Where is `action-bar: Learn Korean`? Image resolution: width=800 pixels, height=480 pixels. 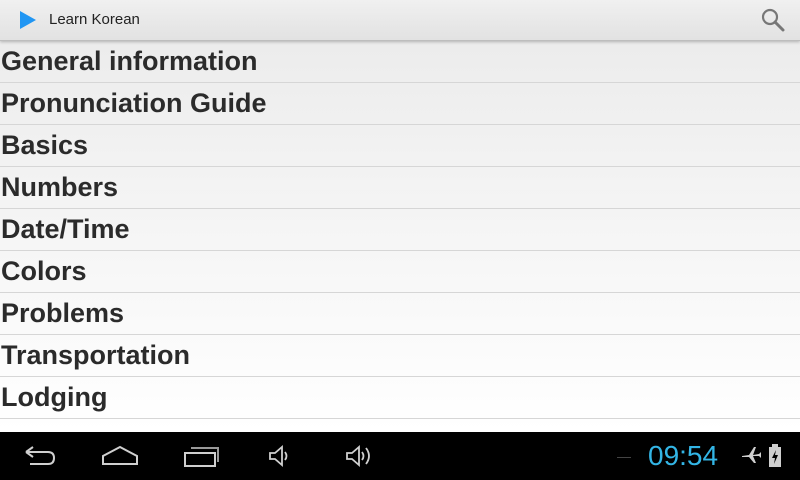
action-bar: Learn Korean is located at coordinates (400, 20).